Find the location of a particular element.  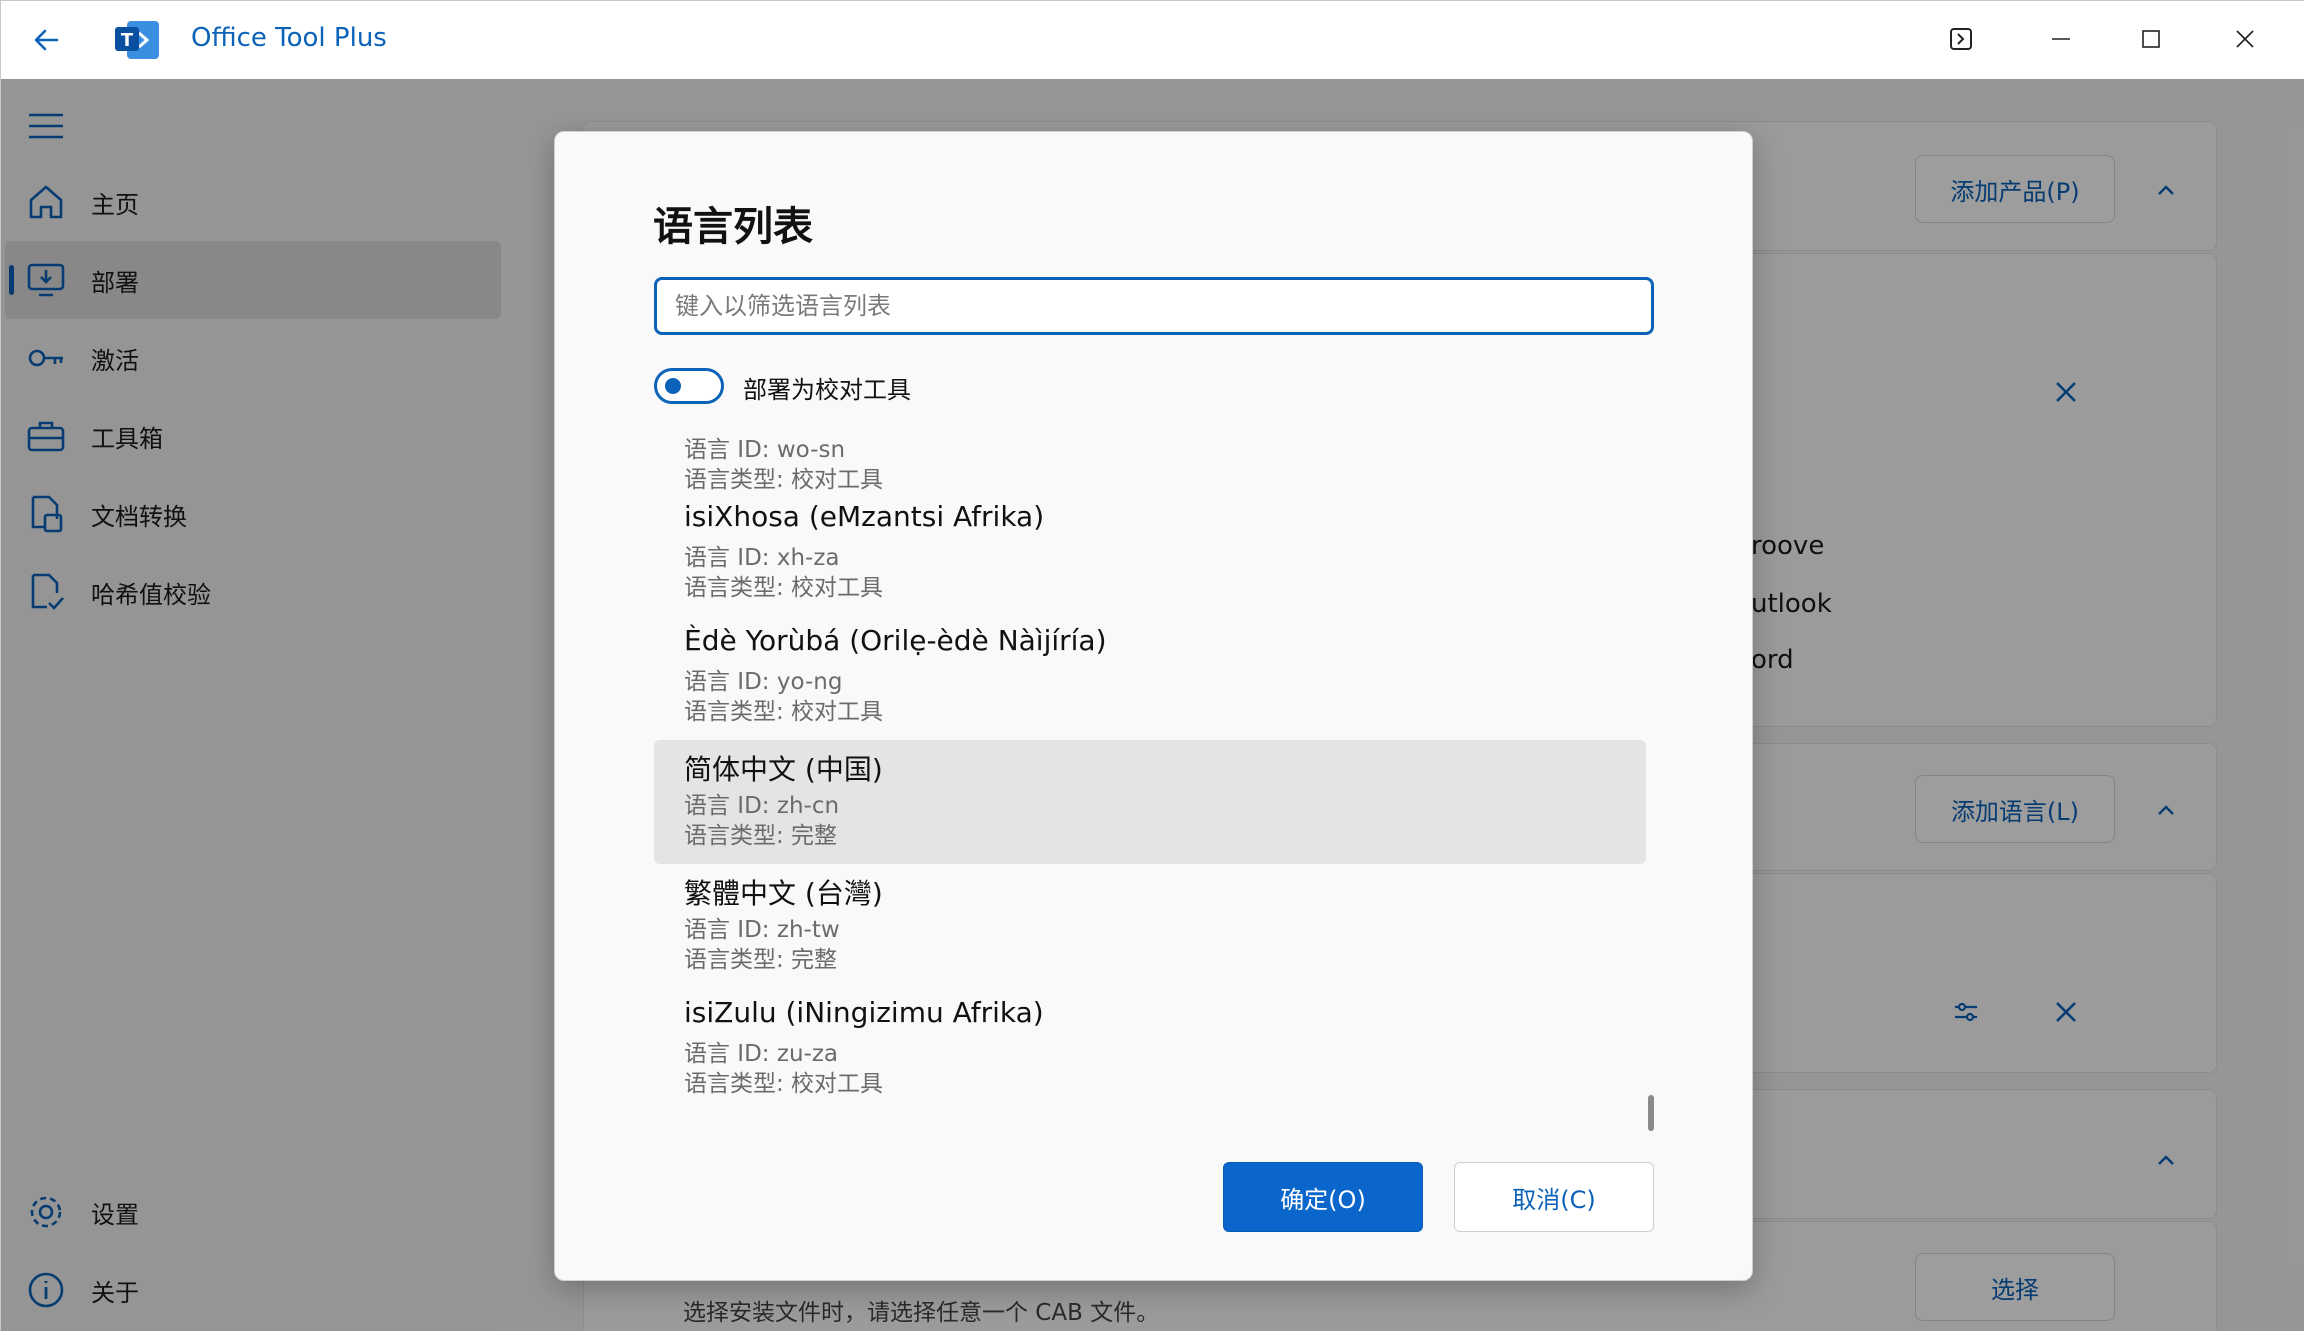

compact-overlay-button is located at coordinates (1961, 39).